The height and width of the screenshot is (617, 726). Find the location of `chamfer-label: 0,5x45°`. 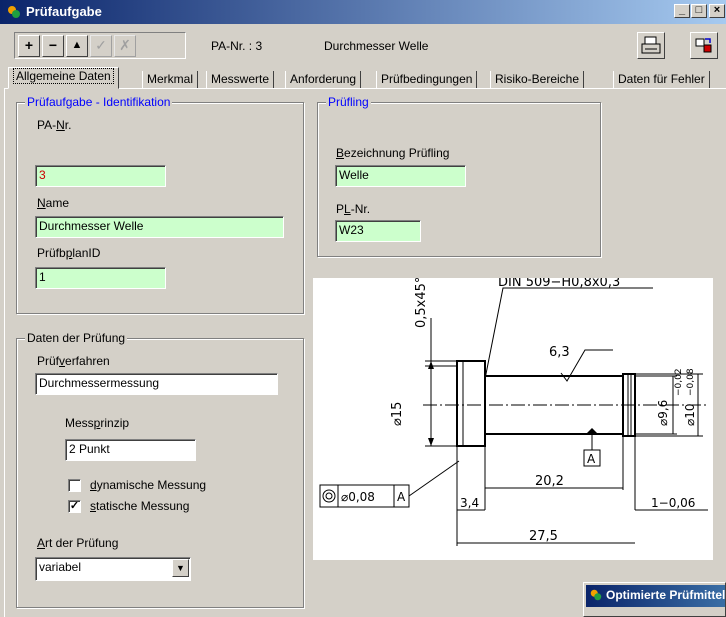

chamfer-label: 0,5x45° is located at coordinates (421, 303).